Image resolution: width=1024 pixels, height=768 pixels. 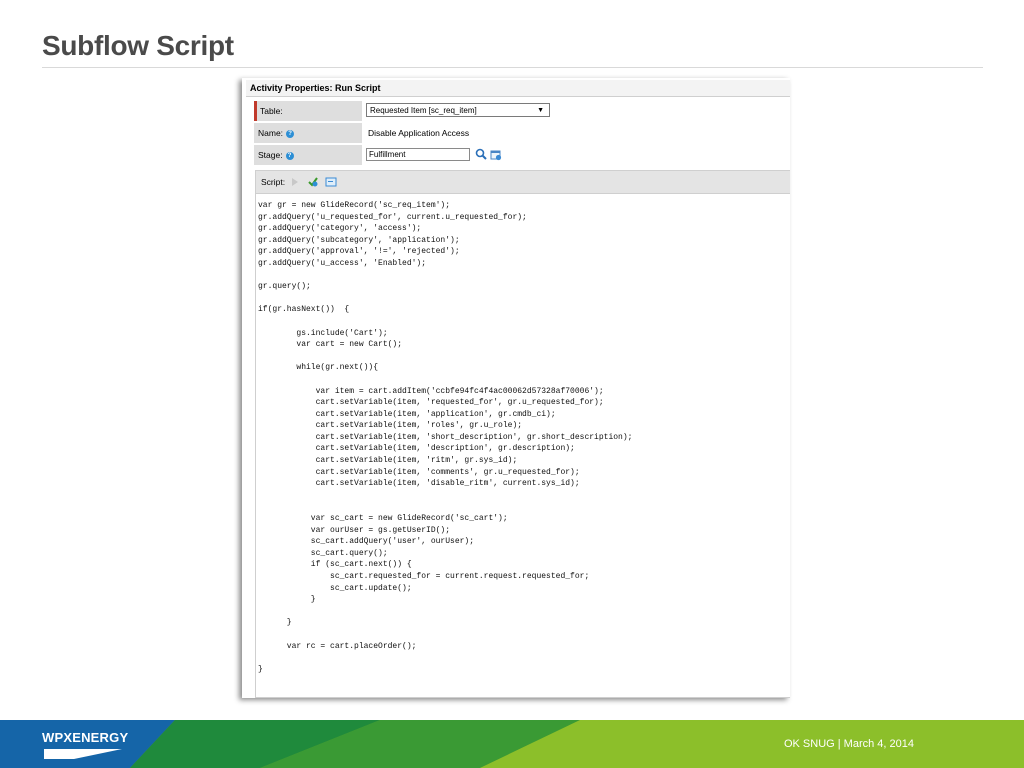 What do you see at coordinates (380, 530) in the screenshot?
I see `code-line: var ourUser = gs.getUserID();` at bounding box center [380, 530].